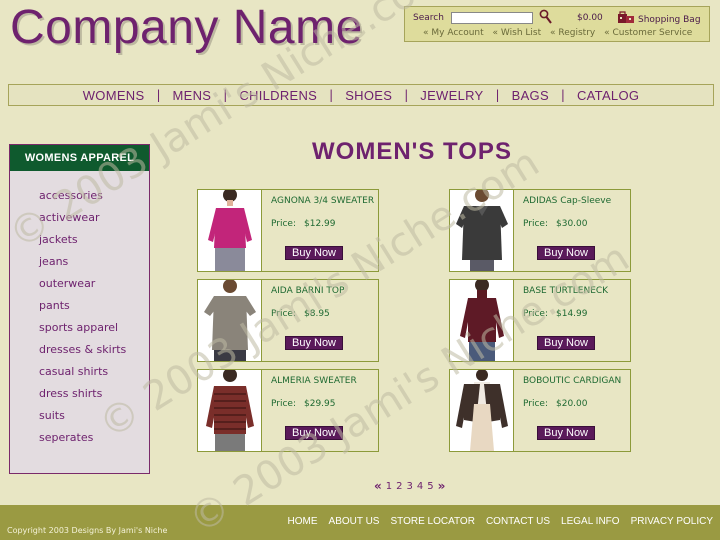 The width and height of the screenshot is (720, 540). I want to click on grey-tee-image, so click(230, 320).